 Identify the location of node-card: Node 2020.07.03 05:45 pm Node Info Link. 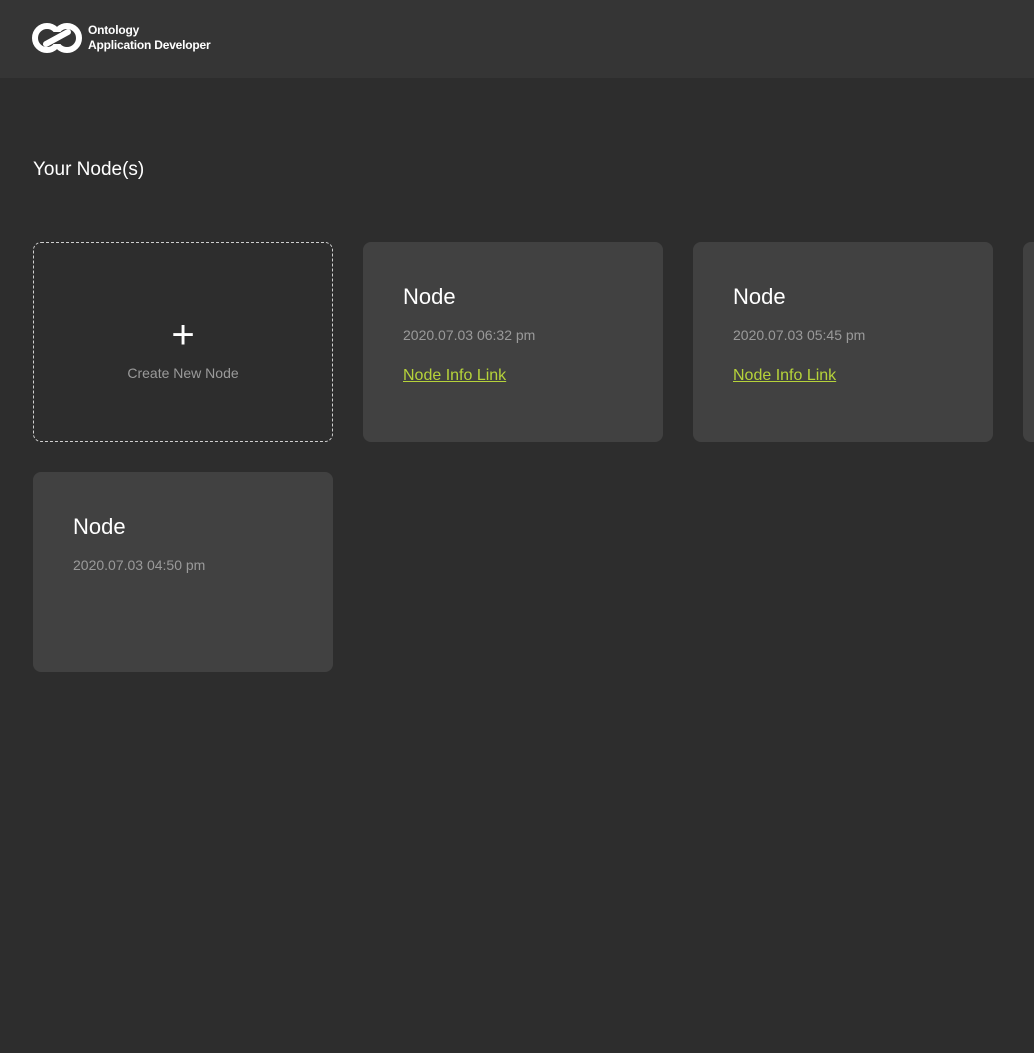
(843, 342).